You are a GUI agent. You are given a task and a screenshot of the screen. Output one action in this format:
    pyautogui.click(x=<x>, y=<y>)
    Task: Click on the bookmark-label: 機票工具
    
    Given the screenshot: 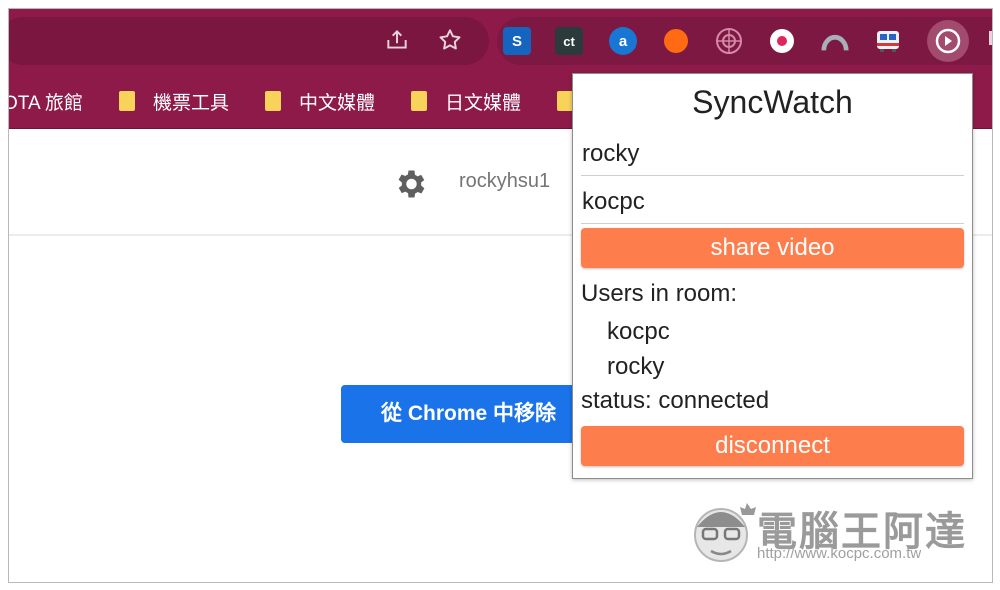 What is the action you would take?
    pyautogui.click(x=191, y=103)
    